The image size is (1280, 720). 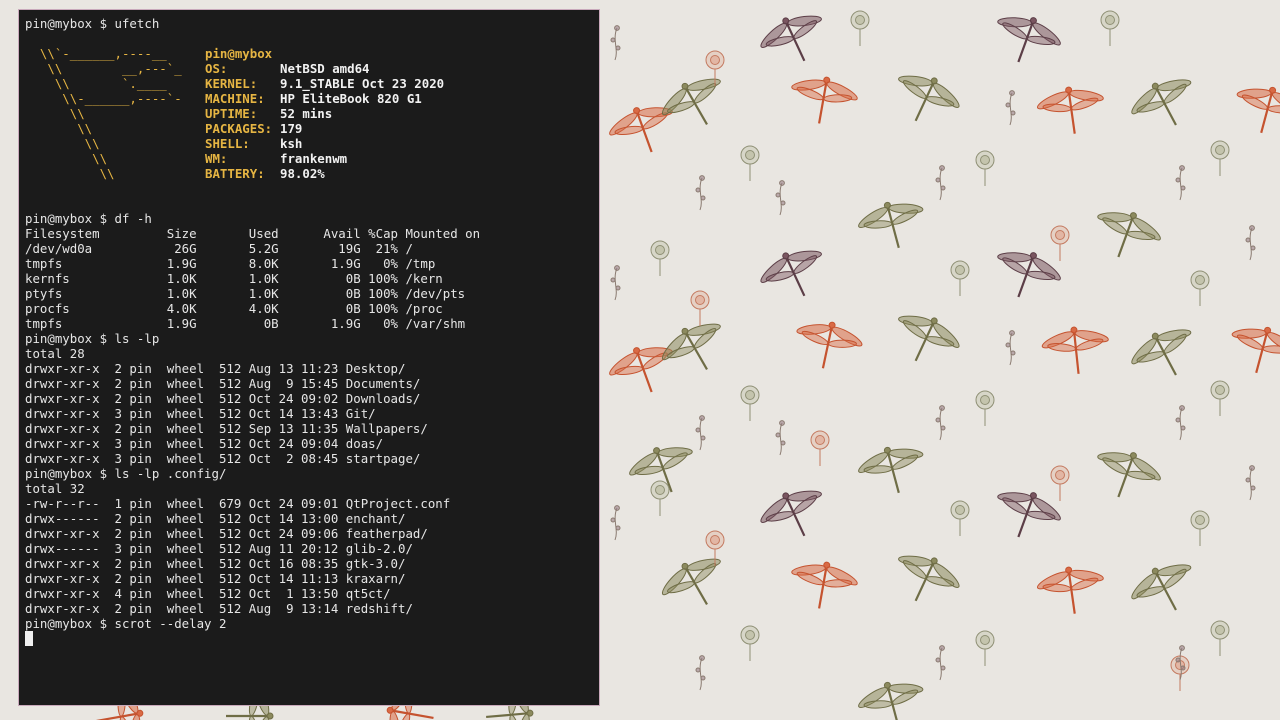 What do you see at coordinates (96, 83) in the screenshot?
I see `ascii-logo-line: \\ `.____` at bounding box center [96, 83].